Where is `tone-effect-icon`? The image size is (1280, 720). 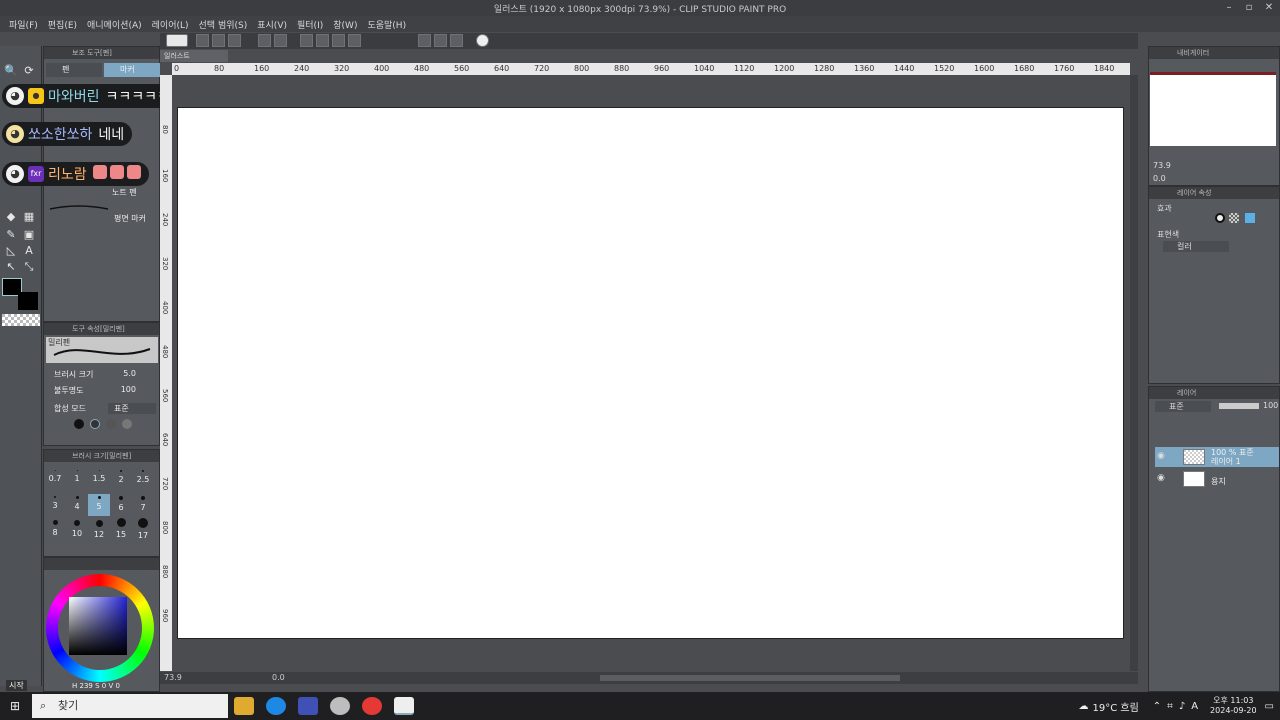
tone-effect-icon is located at coordinates (1234, 218).